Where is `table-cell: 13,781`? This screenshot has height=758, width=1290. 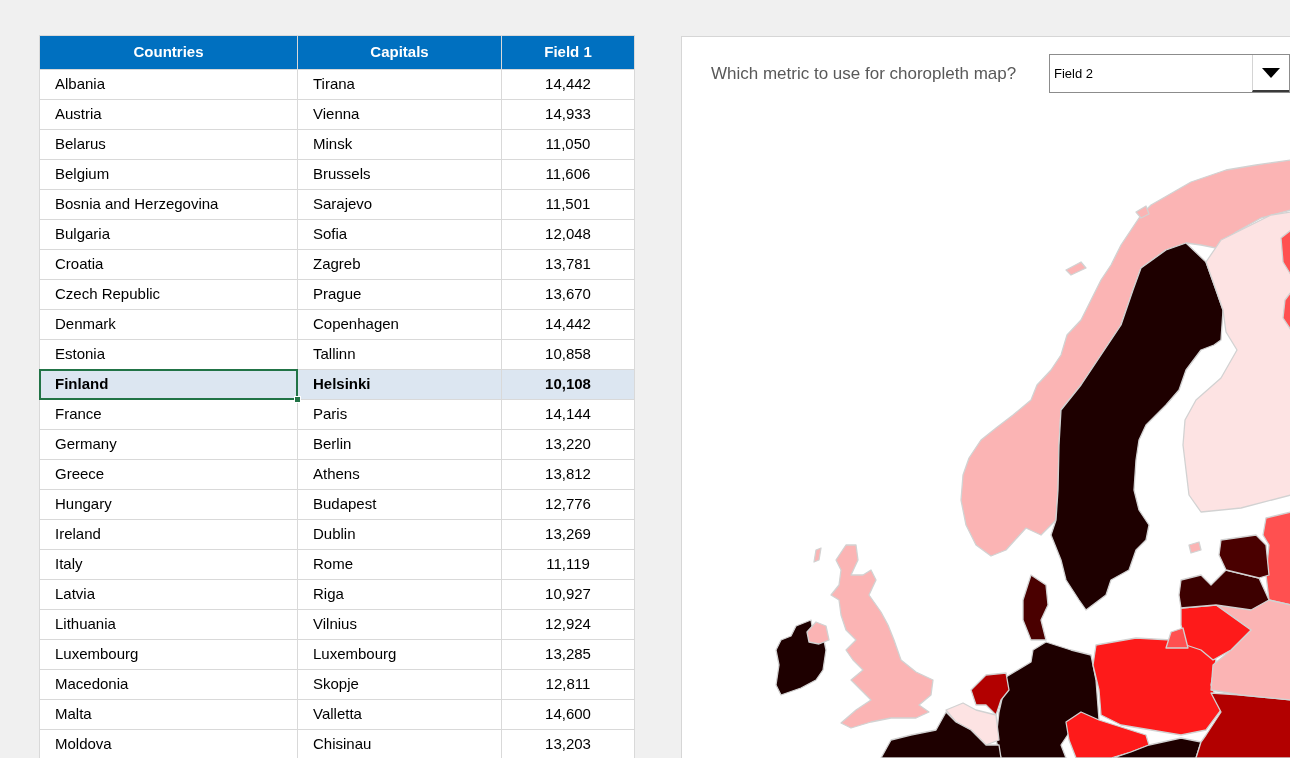 table-cell: 13,781 is located at coordinates (568, 264).